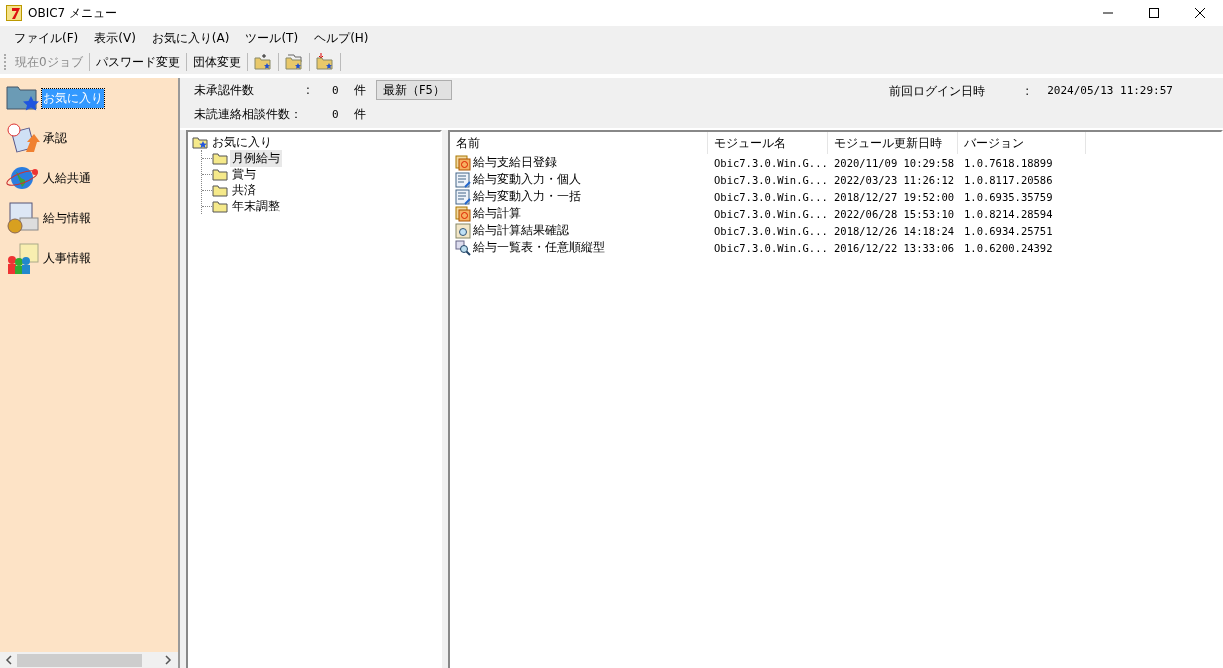  Describe the element at coordinates (579, 143) in the screenshot. I see `column-header: 名前` at that location.